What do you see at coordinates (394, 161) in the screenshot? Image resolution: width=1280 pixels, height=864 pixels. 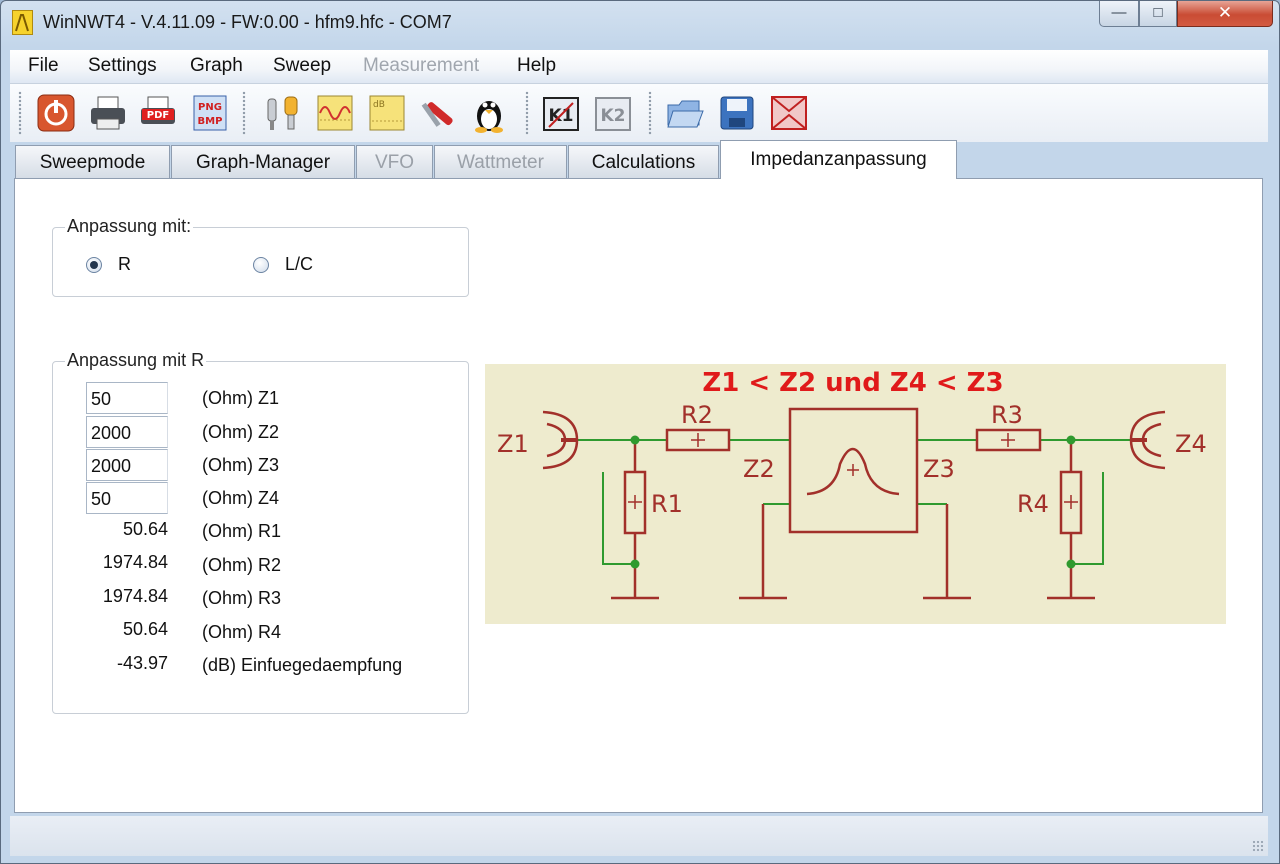 I see `tab-vfo: VFO` at bounding box center [394, 161].